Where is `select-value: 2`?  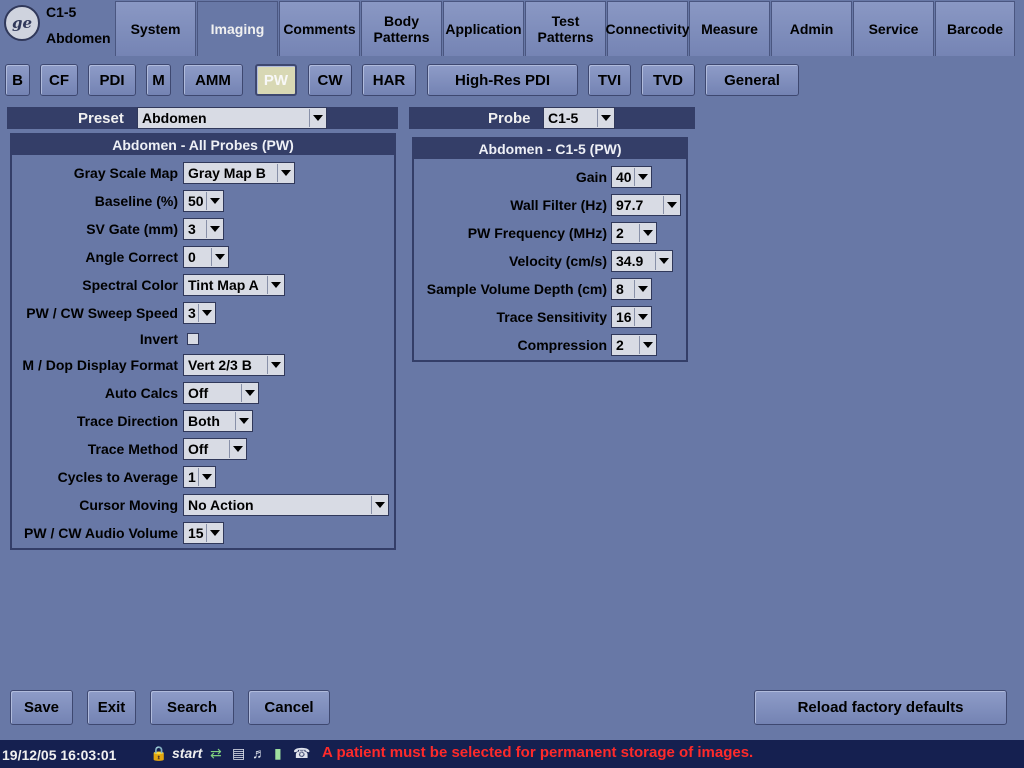 select-value: 2 is located at coordinates (620, 233).